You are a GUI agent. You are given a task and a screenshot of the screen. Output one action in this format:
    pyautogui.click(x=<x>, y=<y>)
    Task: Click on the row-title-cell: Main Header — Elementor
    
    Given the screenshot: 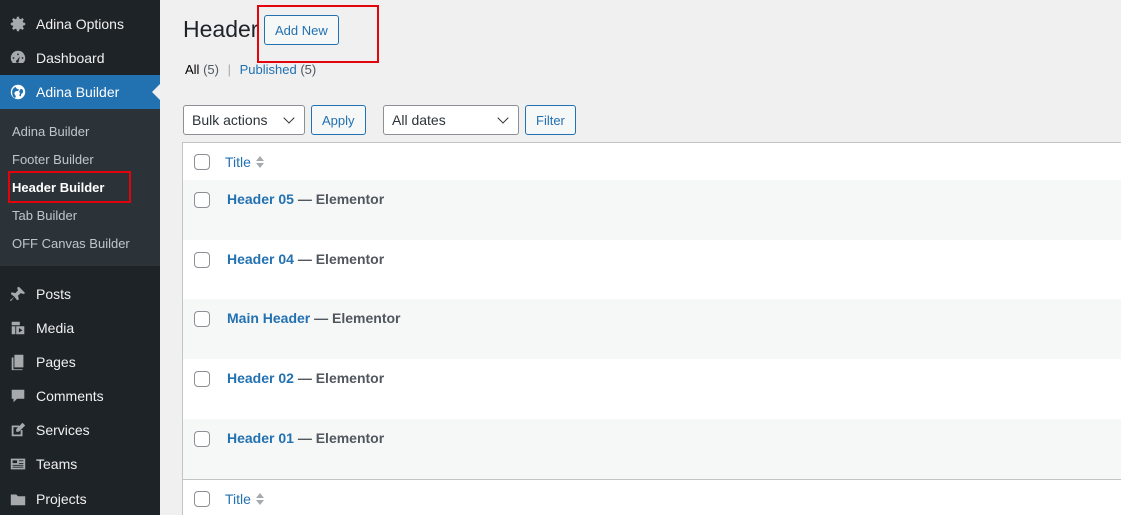 What is the action you would take?
    pyautogui.click(x=314, y=318)
    